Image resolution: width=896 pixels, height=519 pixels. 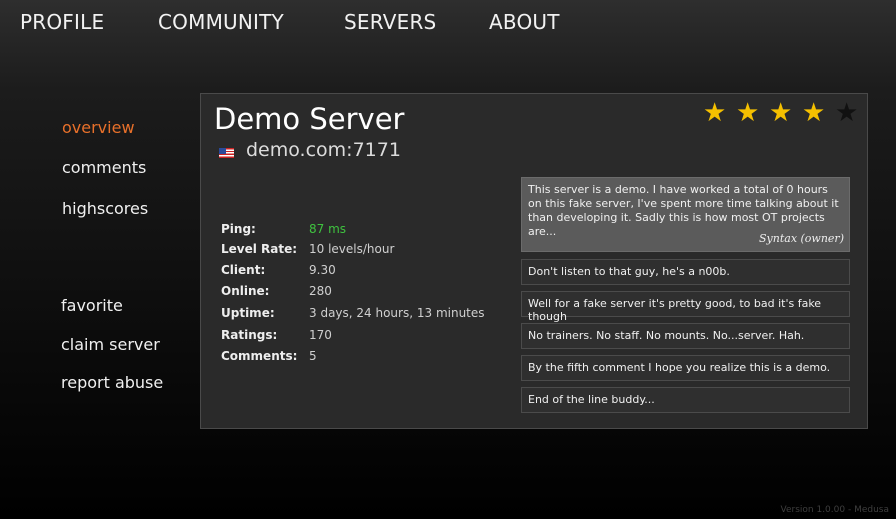 I want to click on stat-value: 3 days, 24 hours, 13 minutes, so click(x=397, y=313).